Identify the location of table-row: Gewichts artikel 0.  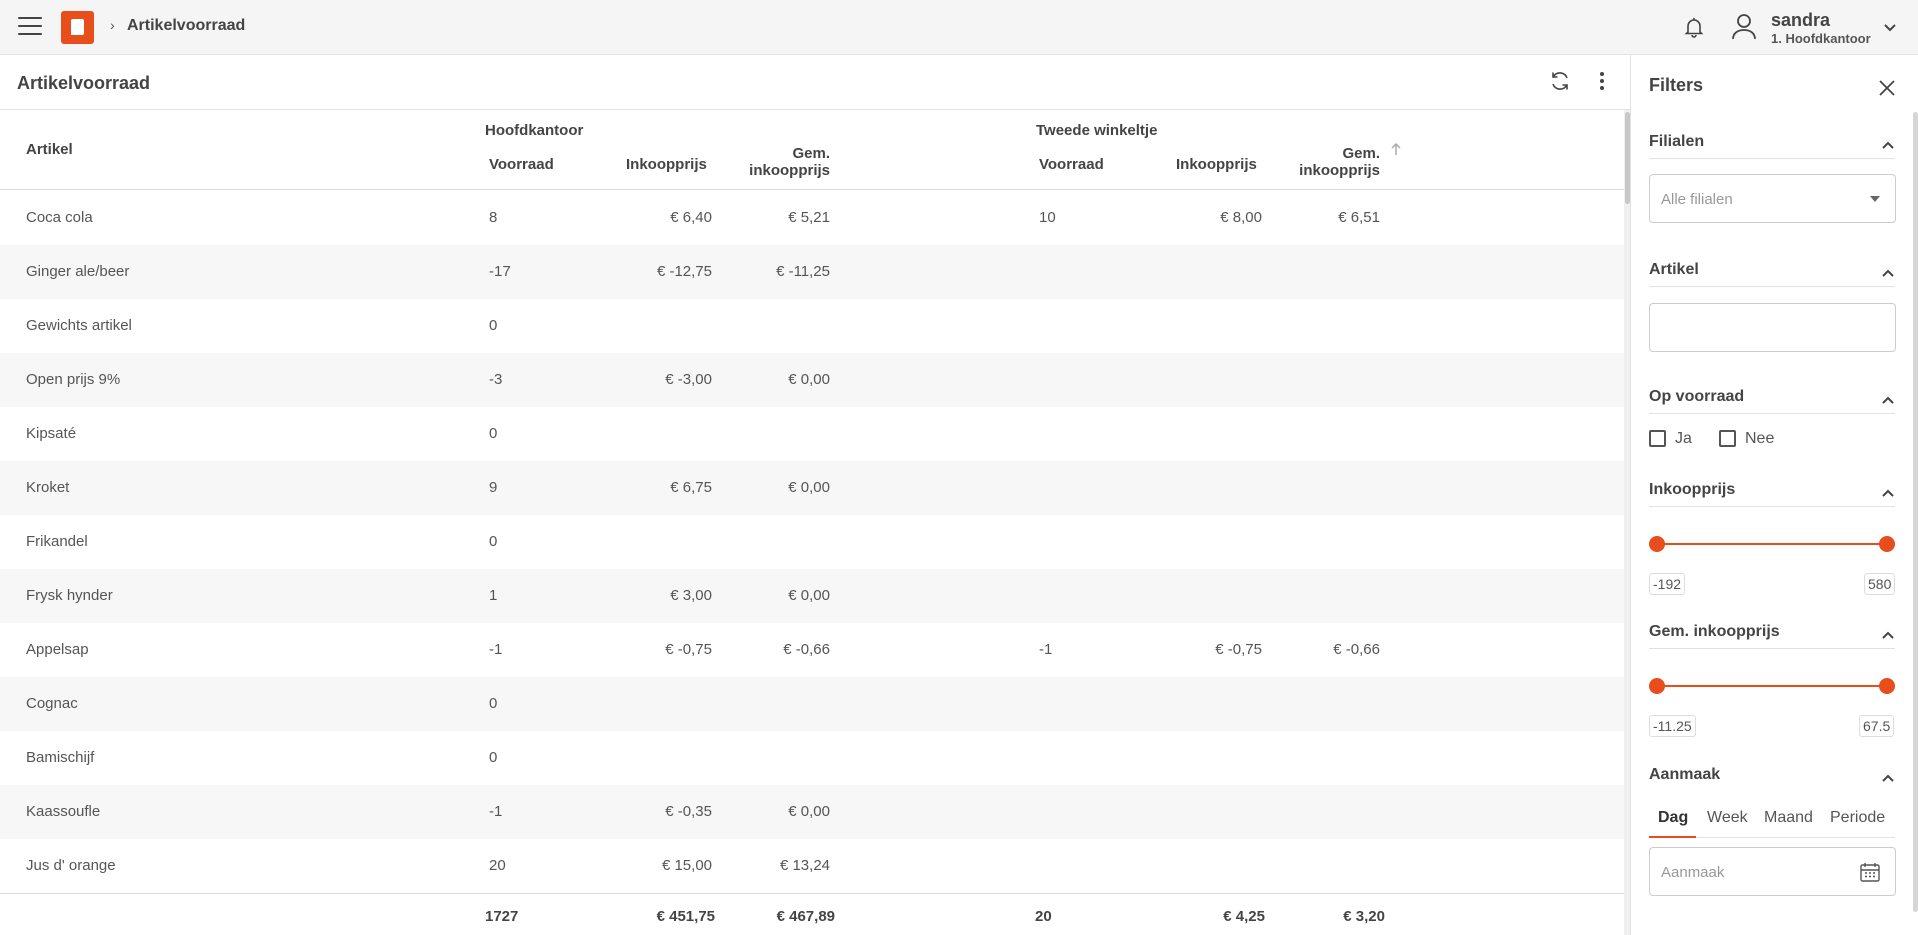
(812, 326).